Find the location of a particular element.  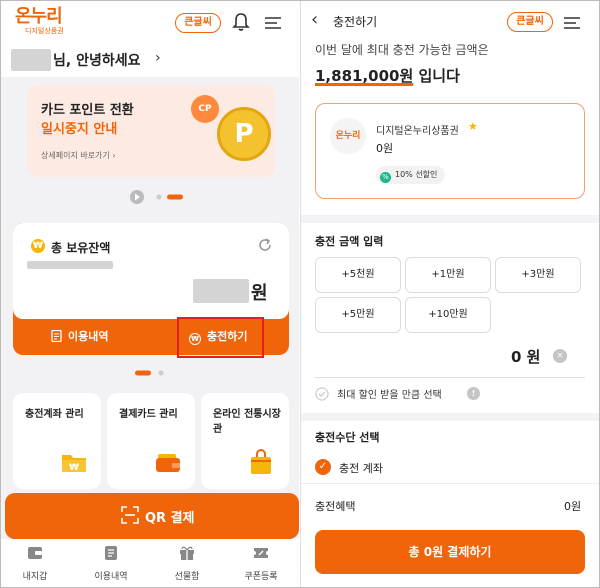

benefit-value: 0원 is located at coordinates (573, 506).